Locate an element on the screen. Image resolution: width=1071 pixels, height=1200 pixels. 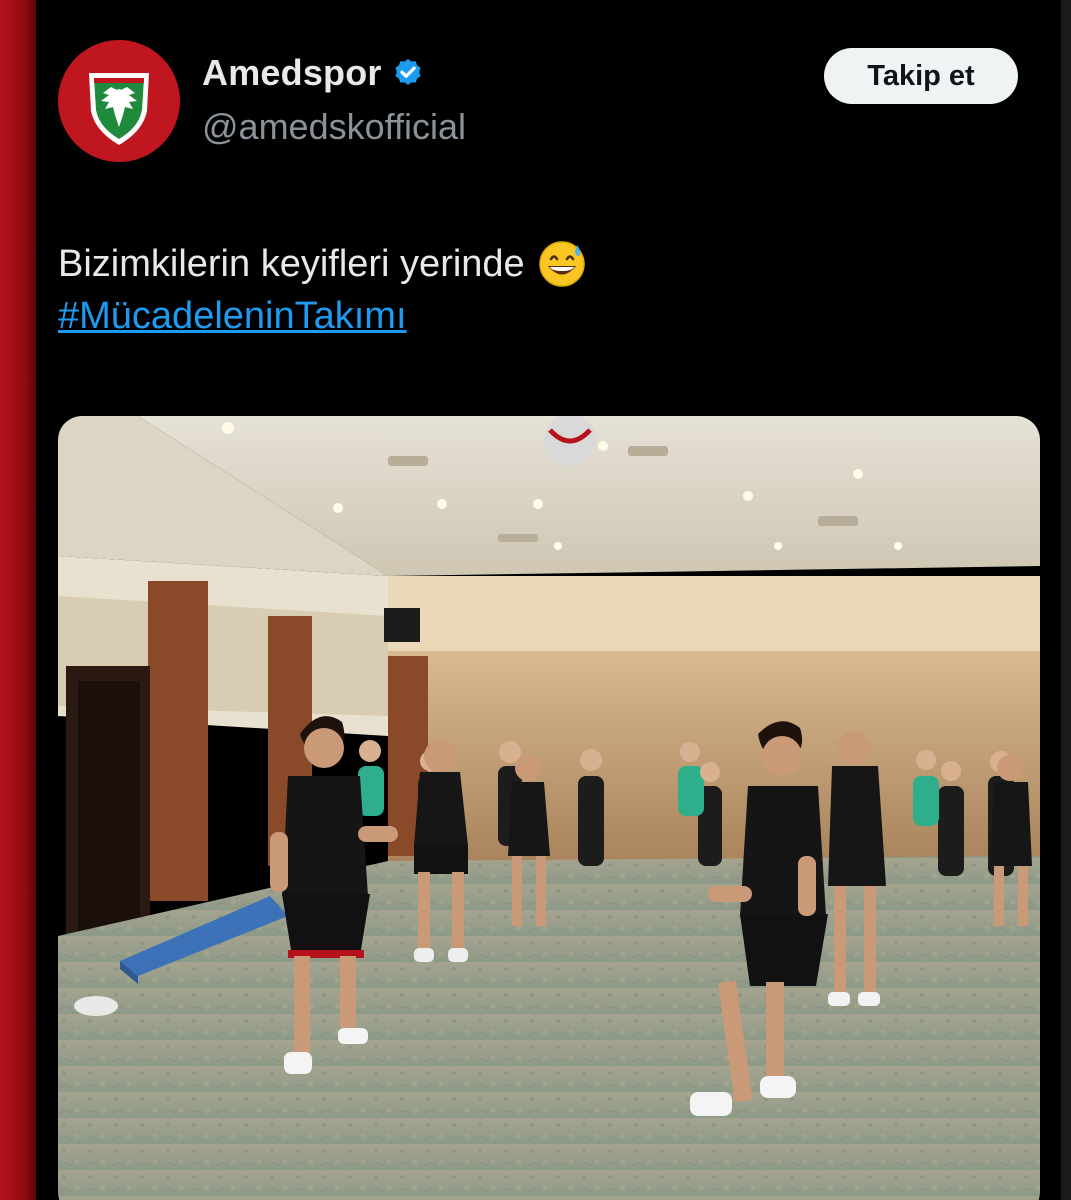
left-red-strip is located at coordinates (18, 600).